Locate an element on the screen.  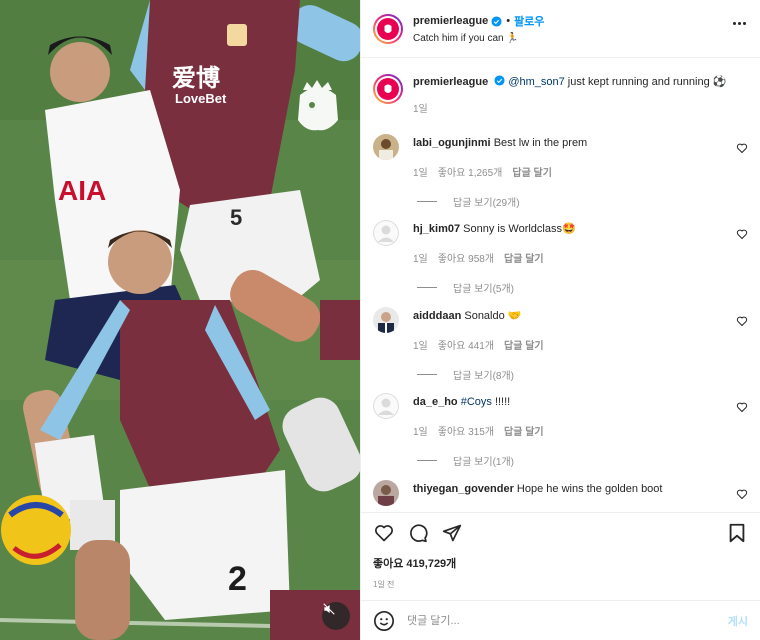
view-replies-label: 답글 보기(5개) is located at coordinates (483, 289).